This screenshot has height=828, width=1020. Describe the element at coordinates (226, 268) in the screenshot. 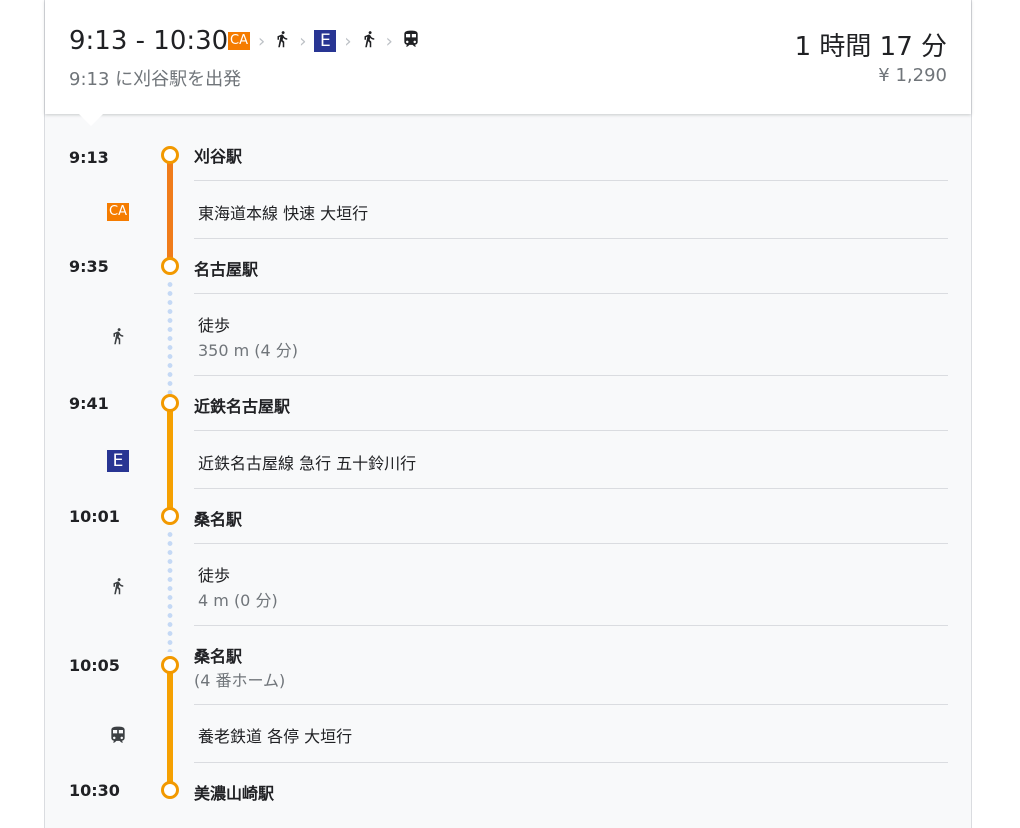

I see `stop-name: 名古屋駅` at that location.